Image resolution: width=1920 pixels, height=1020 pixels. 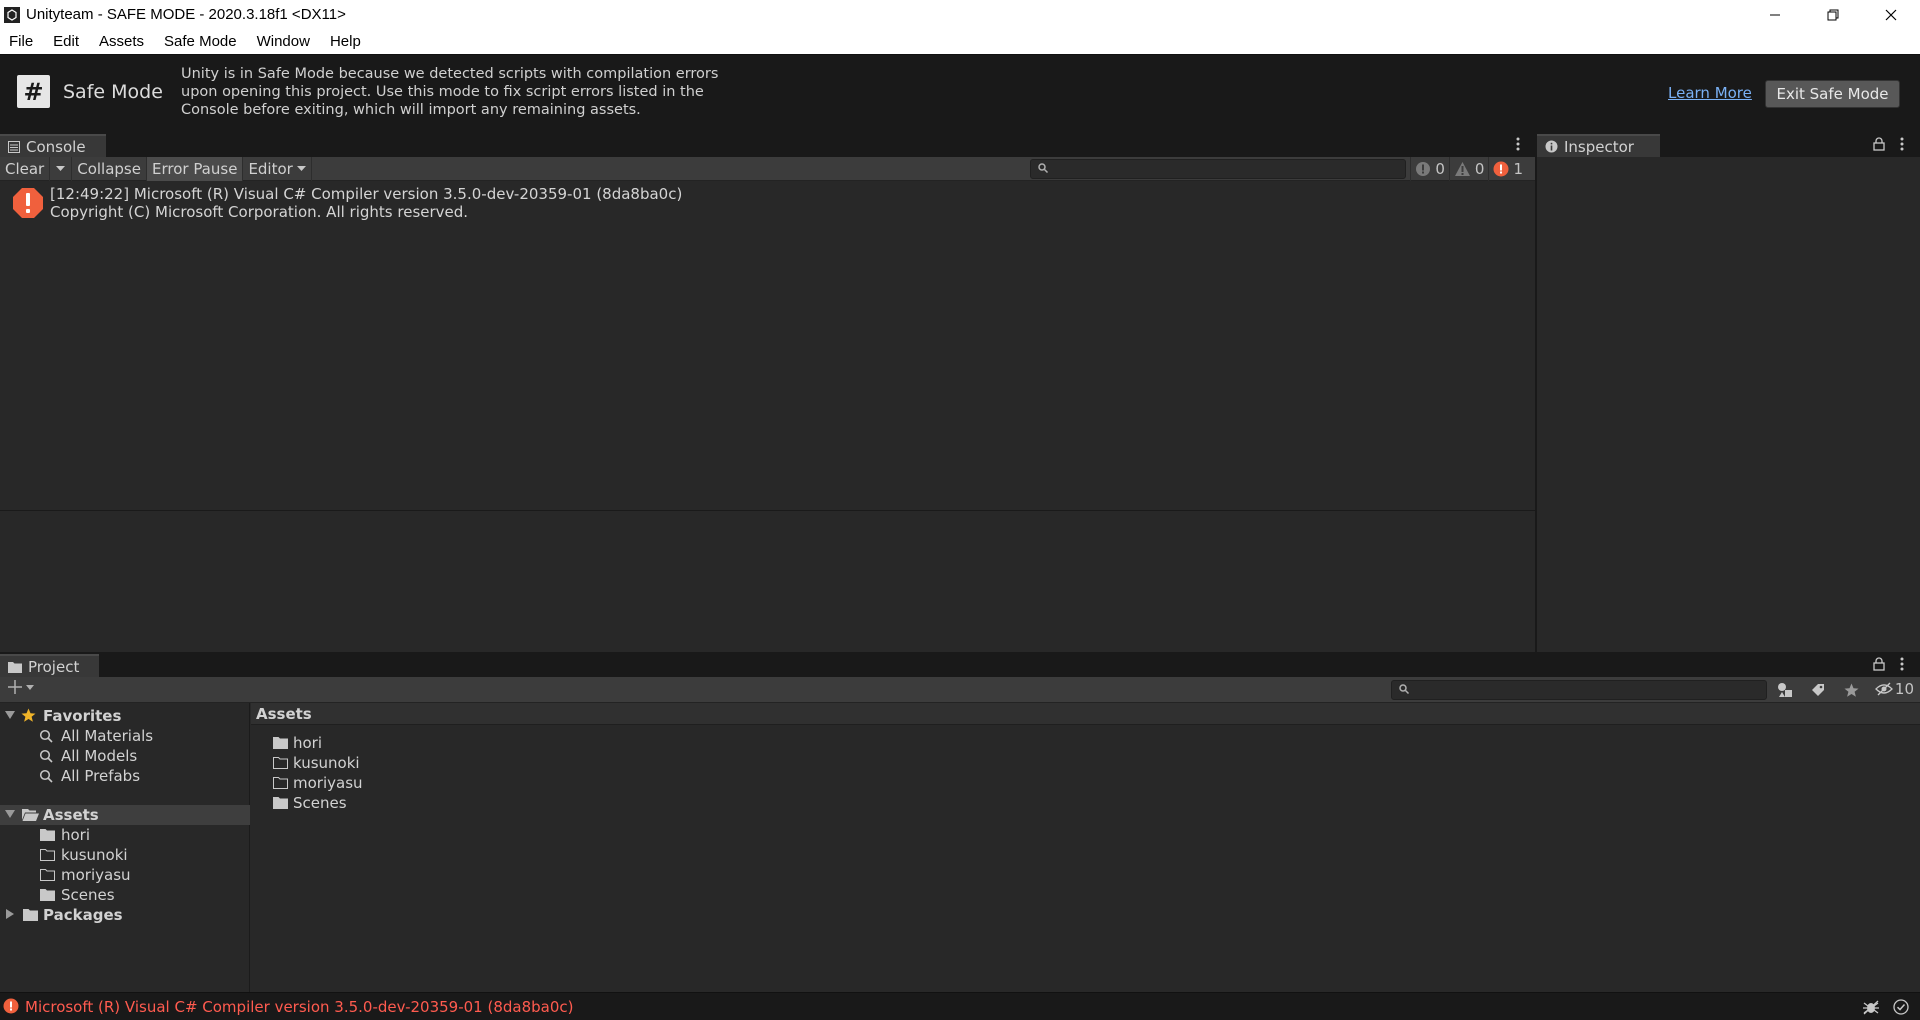 I want to click on tree-item-label: All Materials, so click(x=107, y=736).